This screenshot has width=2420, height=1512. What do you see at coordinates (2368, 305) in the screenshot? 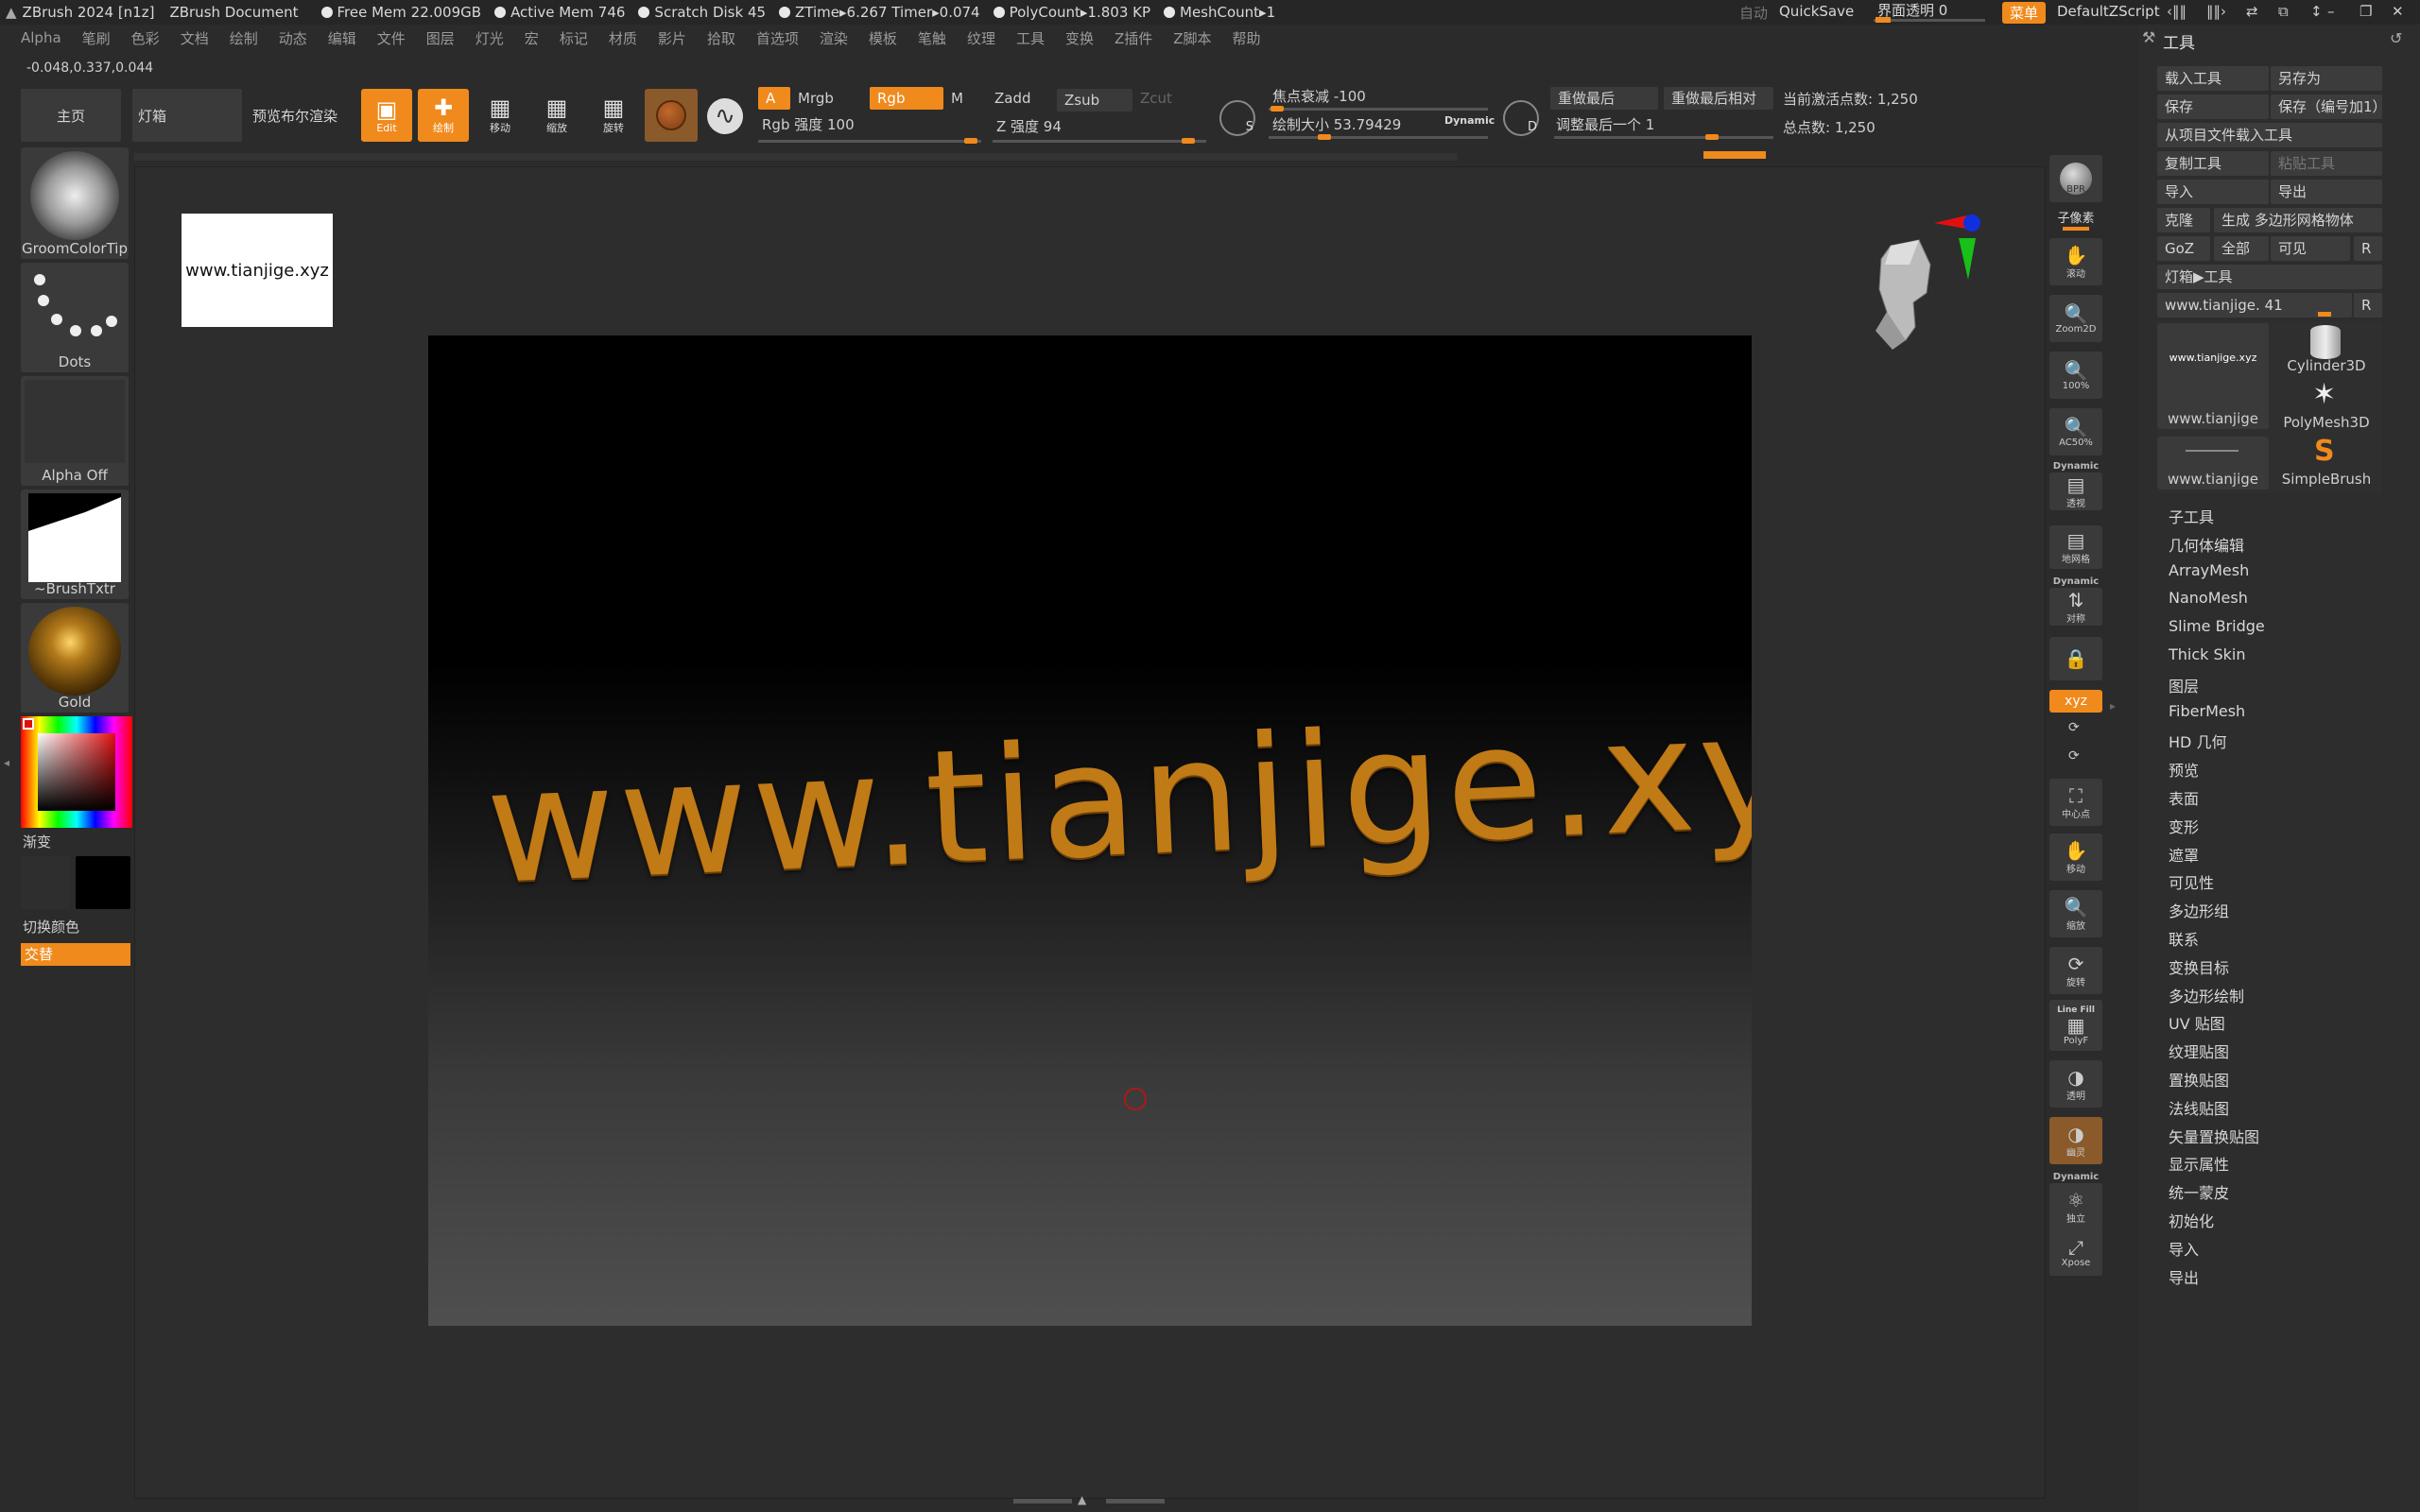
I see `tool-r-button: R` at bounding box center [2368, 305].